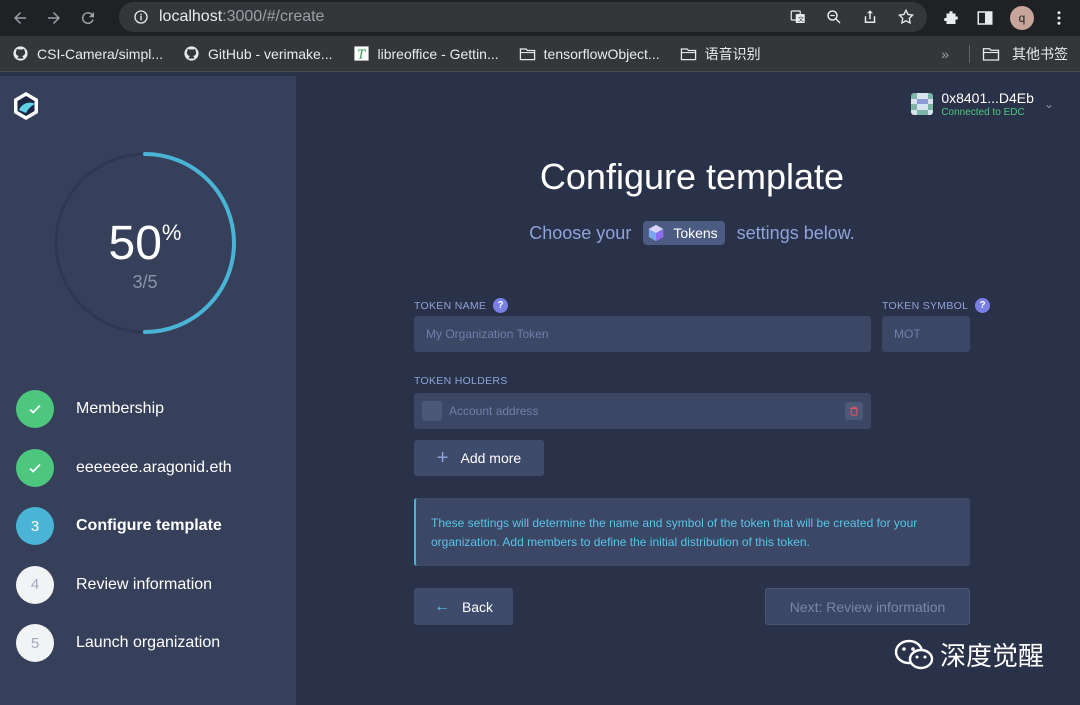 The height and width of the screenshot is (705, 1080). What do you see at coordinates (801, 20) in the screenshot?
I see `svg-text: 文` at bounding box center [801, 20].